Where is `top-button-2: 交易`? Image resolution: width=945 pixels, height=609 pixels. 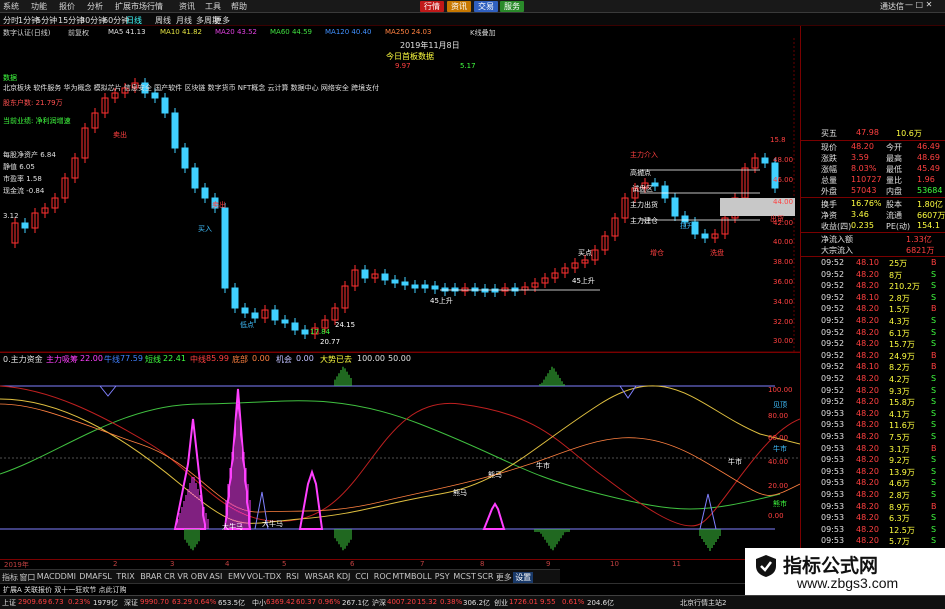 top-button-2: 交易 is located at coordinates (486, 6).